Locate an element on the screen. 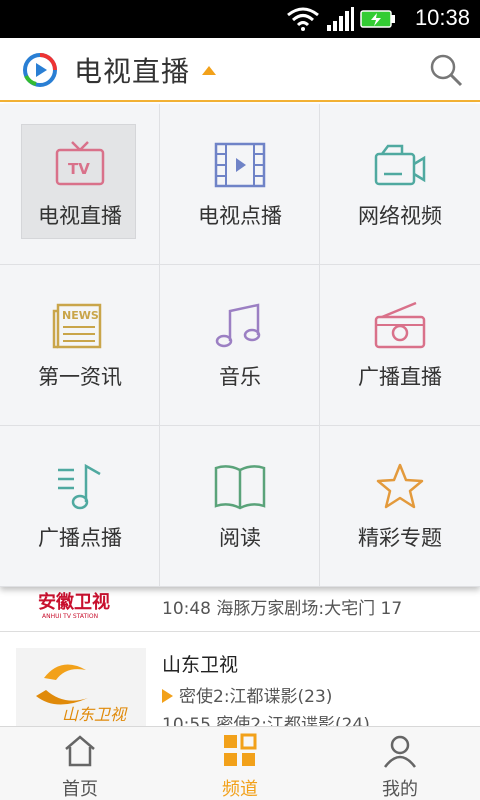  video-camera-icon is located at coordinates (400, 165).